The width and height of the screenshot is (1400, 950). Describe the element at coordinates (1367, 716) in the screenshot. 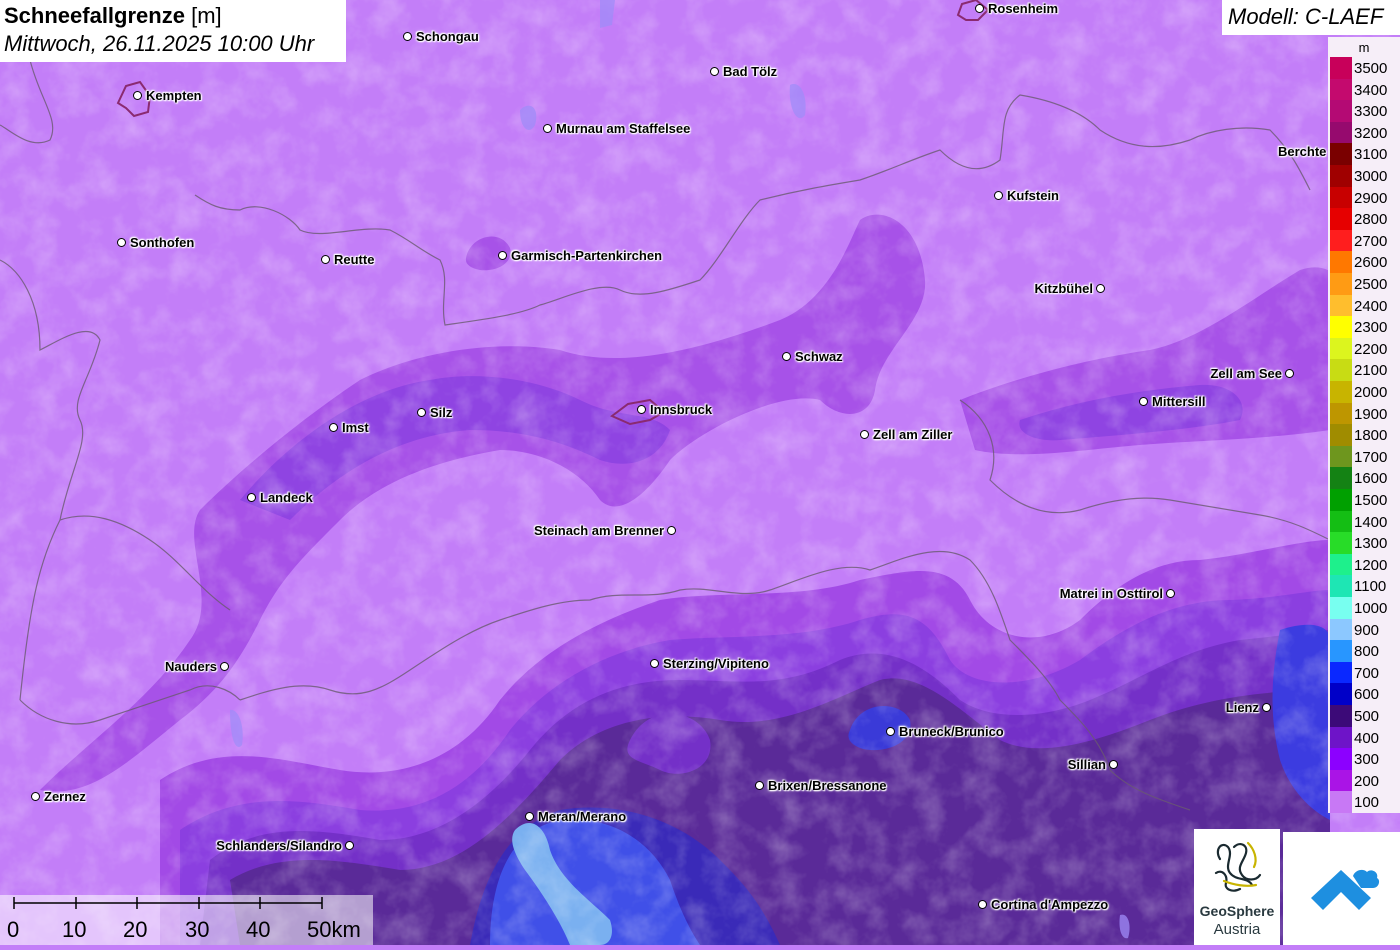

I see `legend-label: 500` at that location.